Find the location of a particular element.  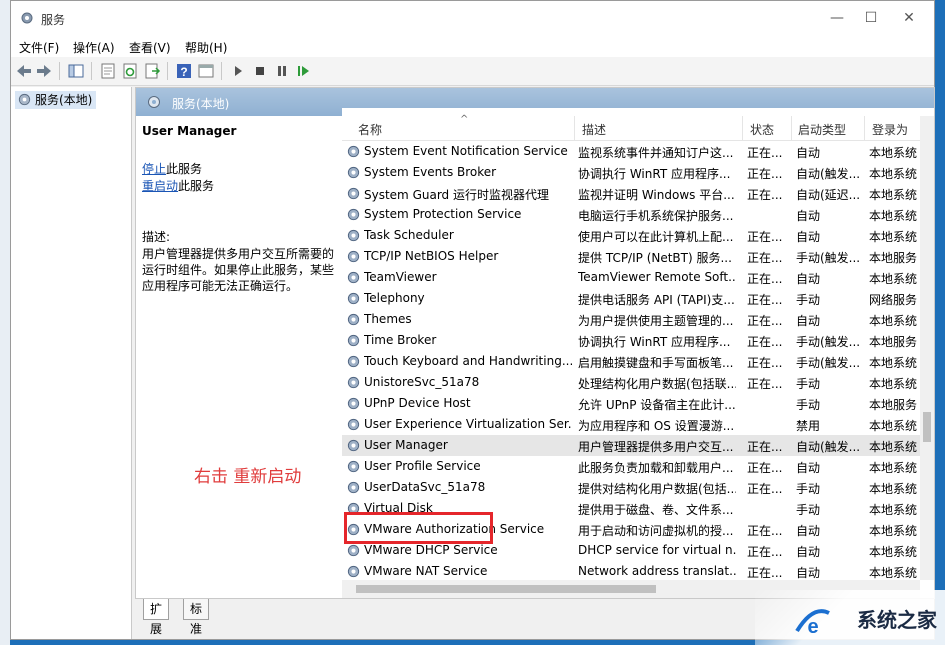

pause-service-icon is located at coordinates (282, 71).